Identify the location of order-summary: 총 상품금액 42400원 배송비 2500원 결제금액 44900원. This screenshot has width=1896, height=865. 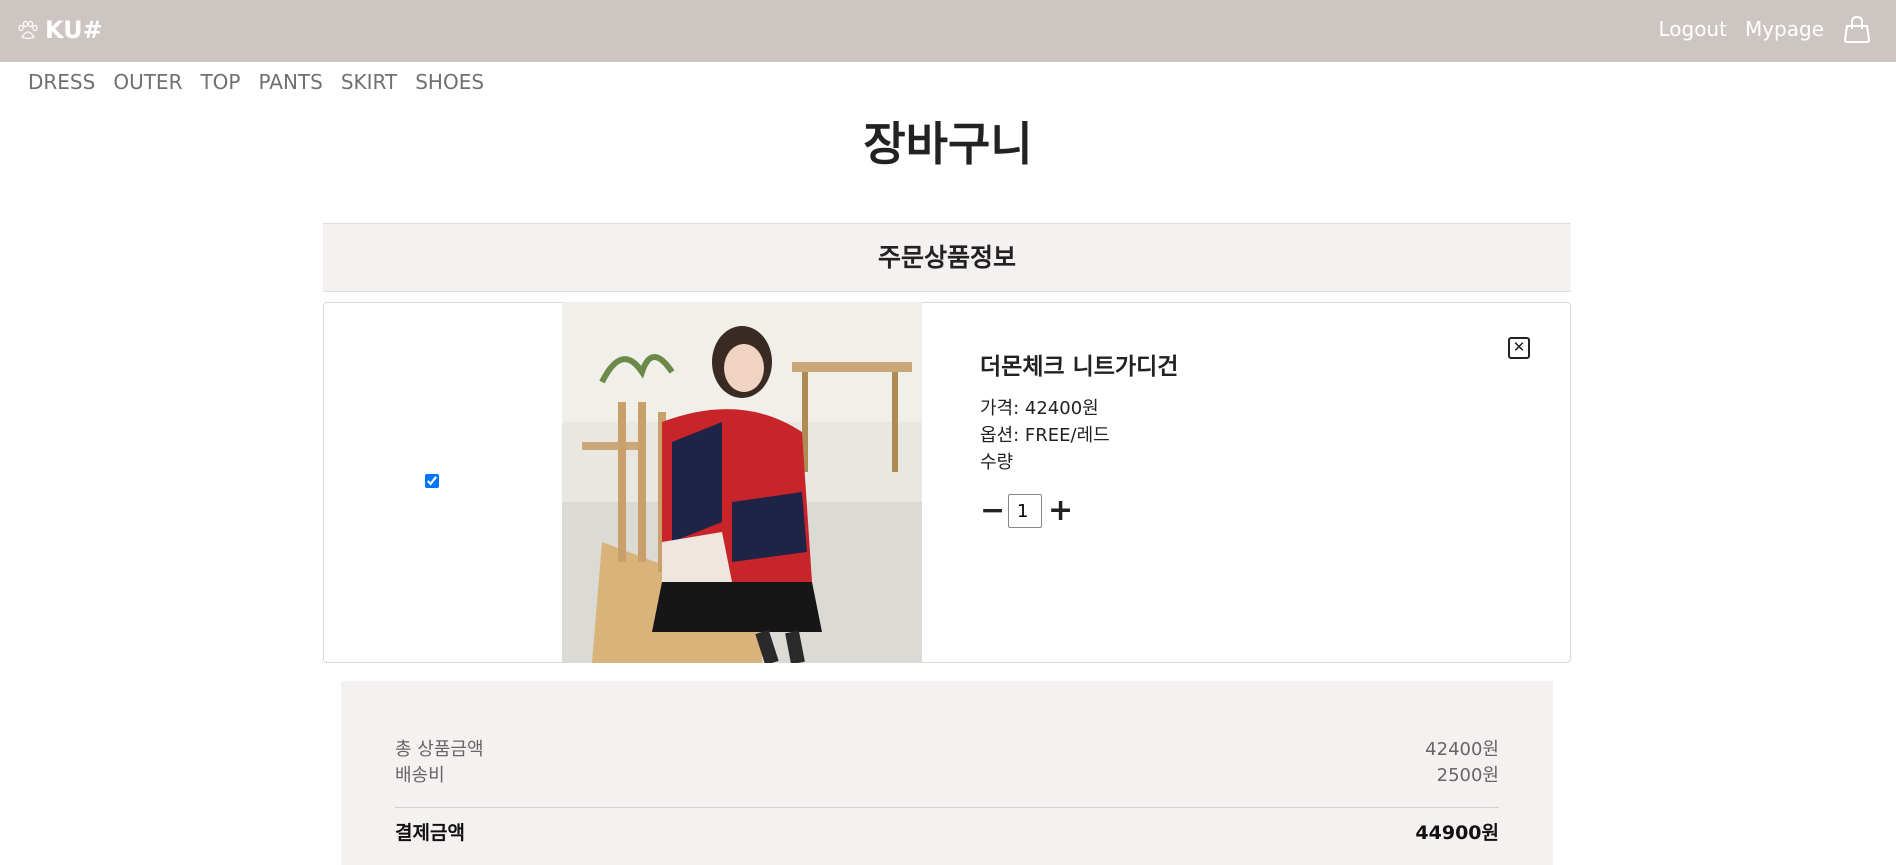
(947, 773).